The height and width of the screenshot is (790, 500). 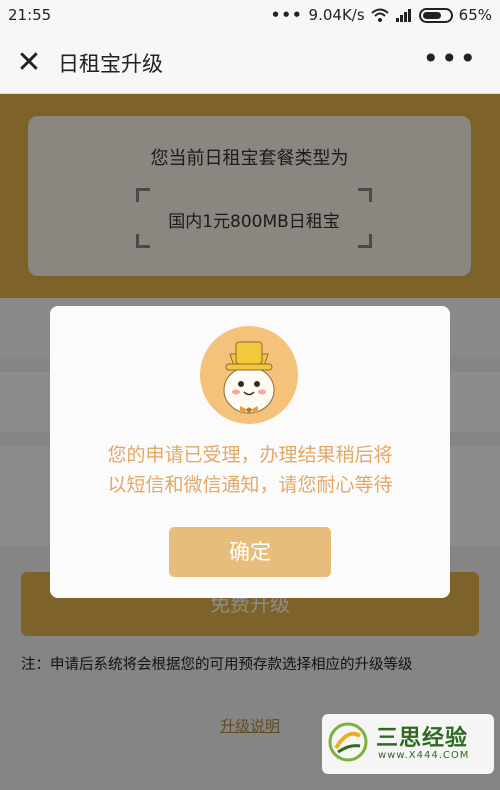 What do you see at coordinates (249, 375) in the screenshot?
I see `mascot-icon` at bounding box center [249, 375].